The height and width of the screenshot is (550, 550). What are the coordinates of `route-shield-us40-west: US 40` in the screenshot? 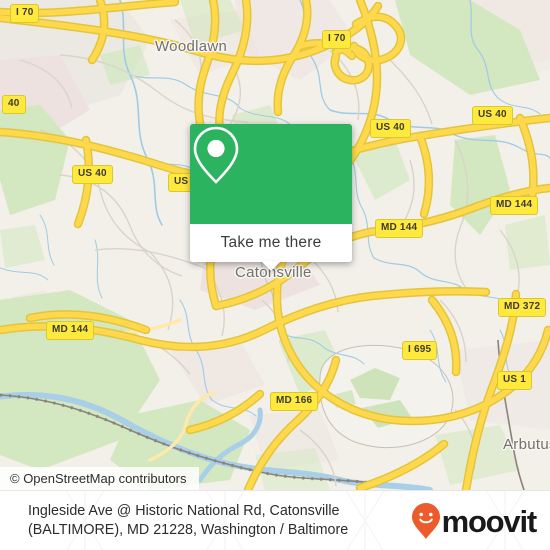 It's located at (92, 174).